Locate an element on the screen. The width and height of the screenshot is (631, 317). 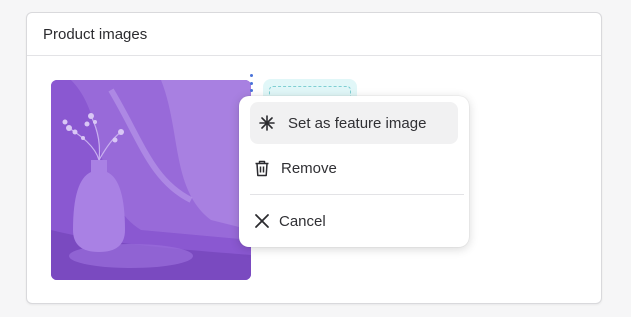
menu-divider is located at coordinates (357, 194).